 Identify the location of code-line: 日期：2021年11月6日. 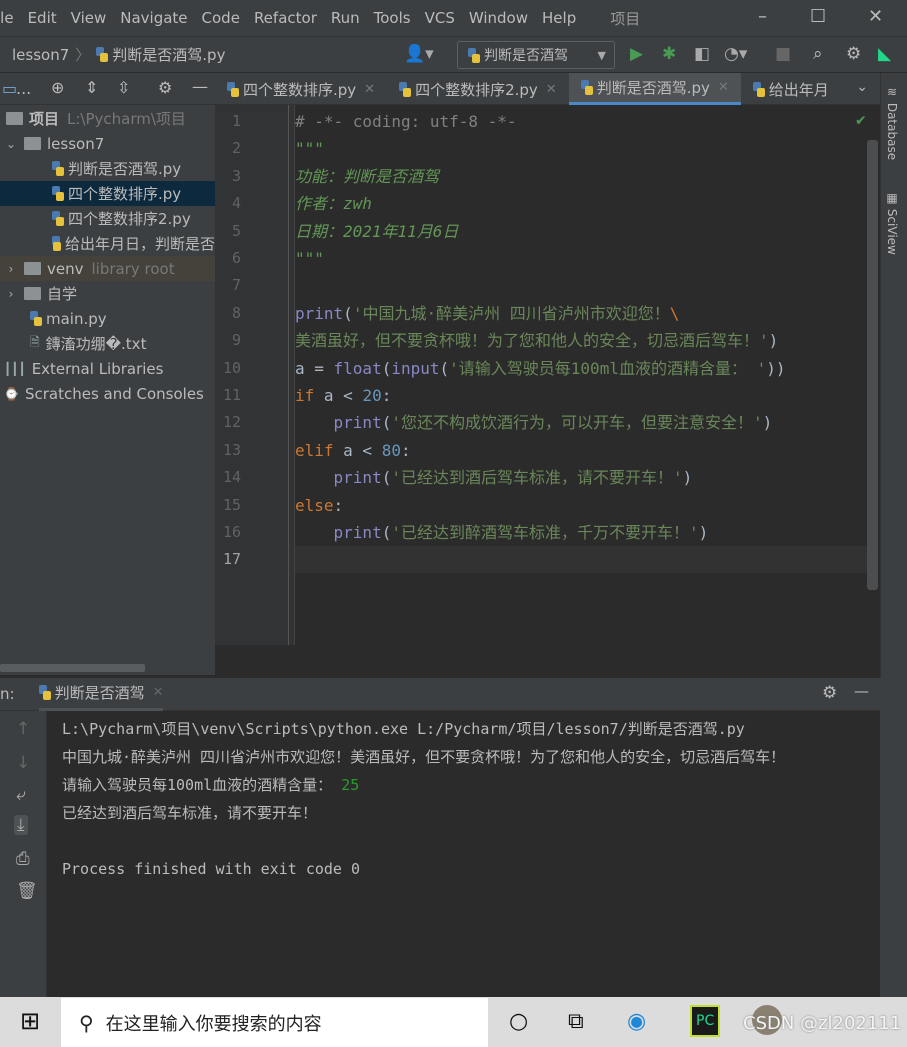
(376, 231).